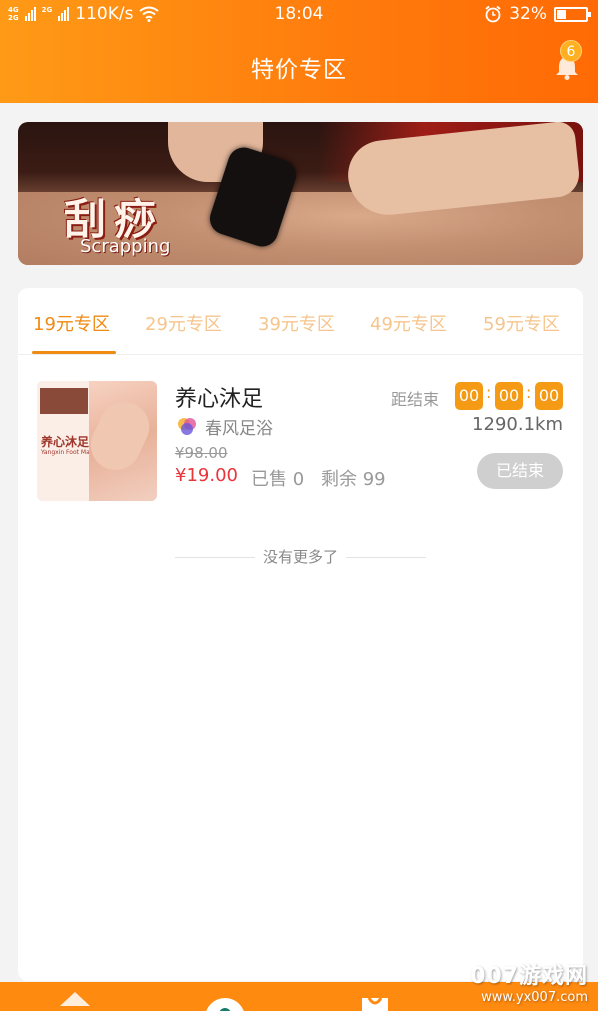 This screenshot has height=1011, width=598. I want to click on no-more-text: 没有更多了, so click(300, 557).